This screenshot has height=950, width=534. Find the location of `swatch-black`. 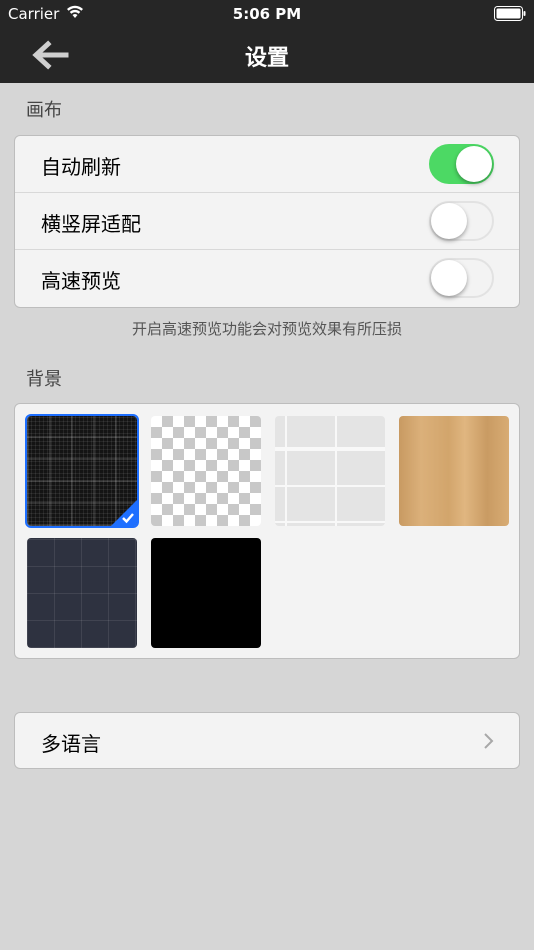

swatch-black is located at coordinates (206, 593).